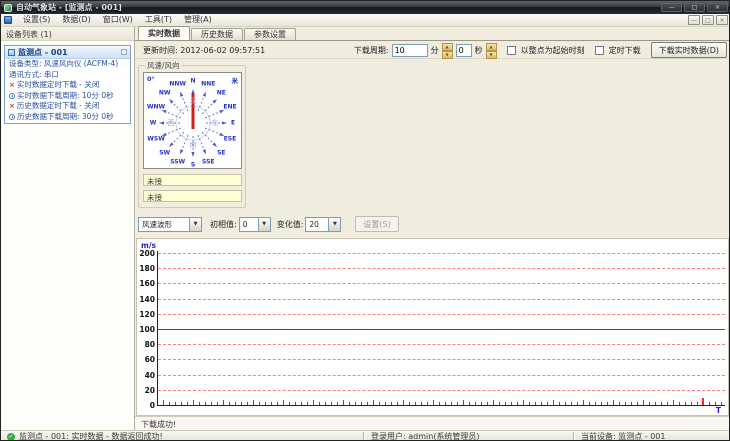  What do you see at coordinates (491, 47) in the screenshot?
I see `seconds-up-icon: ▲` at bounding box center [491, 47].